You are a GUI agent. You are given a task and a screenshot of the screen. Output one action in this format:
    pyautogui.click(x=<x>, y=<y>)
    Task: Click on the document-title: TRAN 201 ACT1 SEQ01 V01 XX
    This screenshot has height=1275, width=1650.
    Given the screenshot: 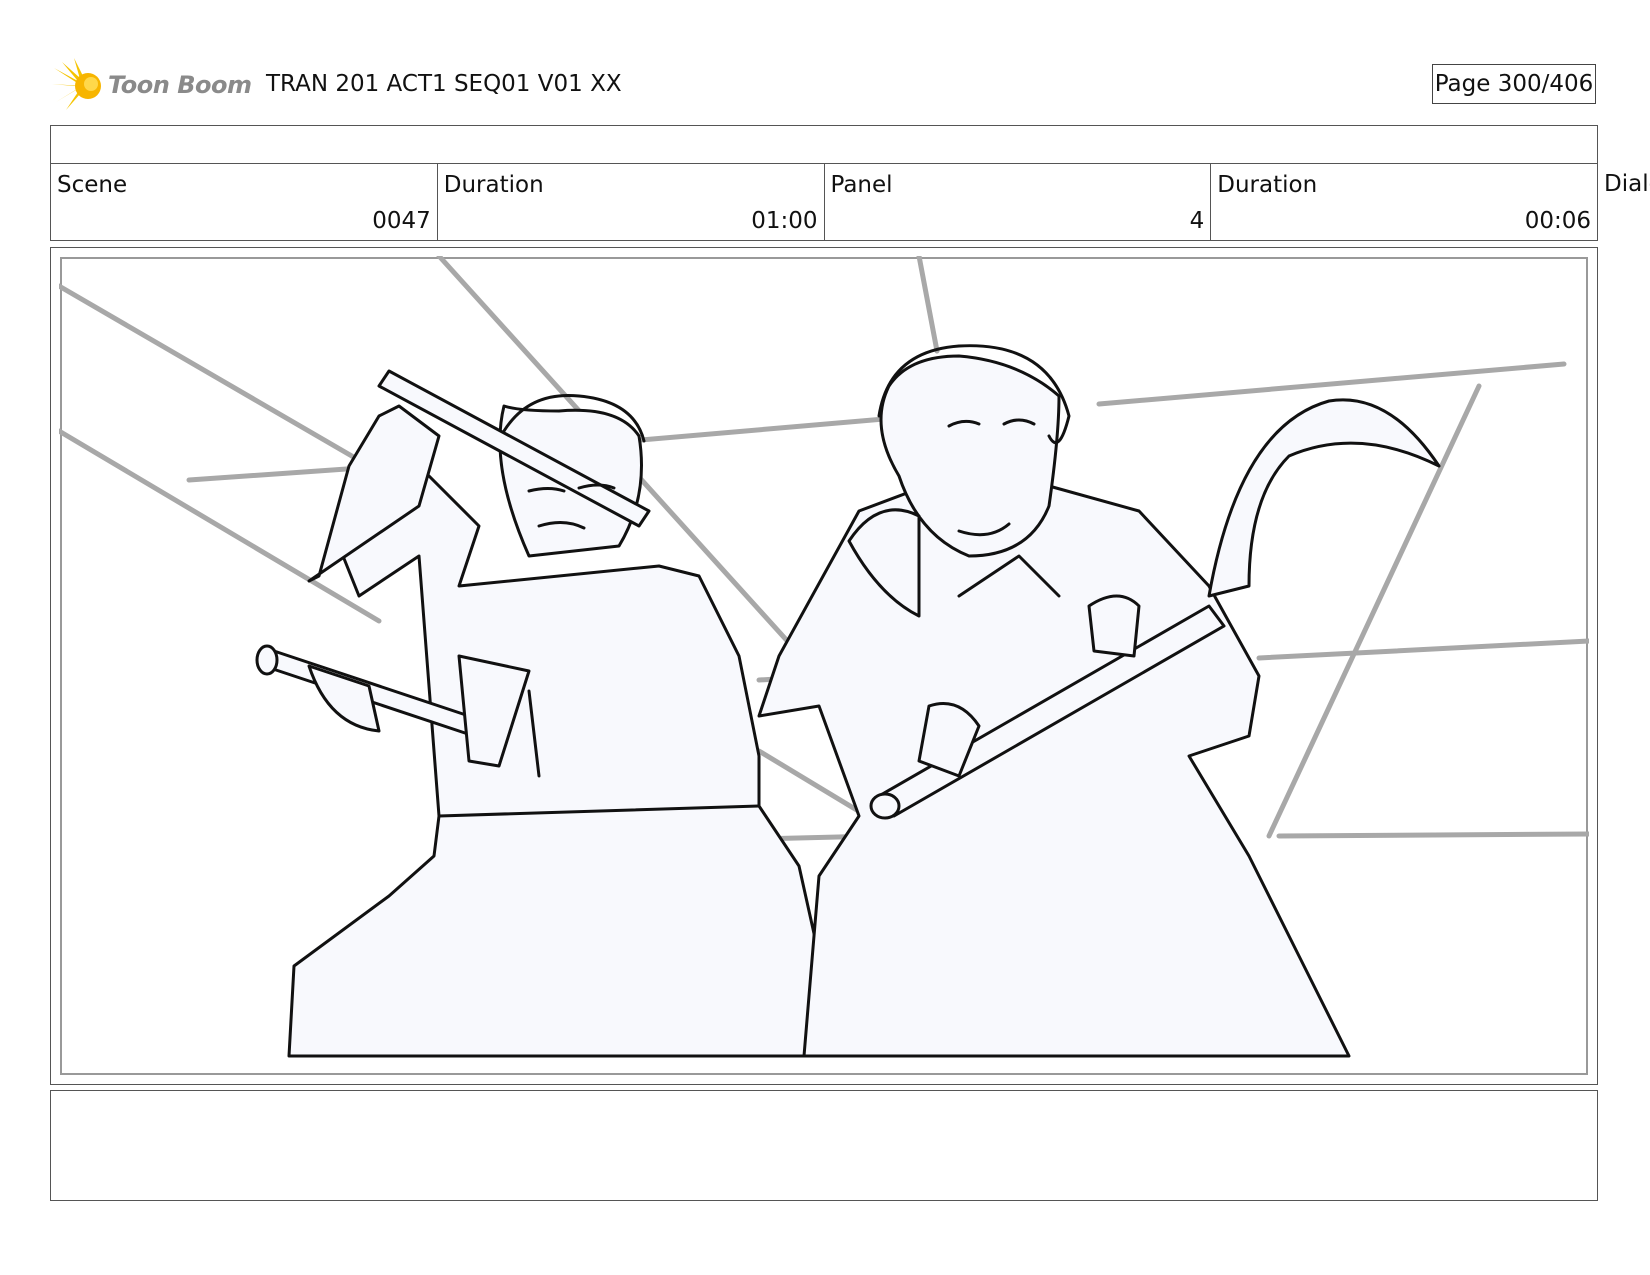 What is the action you would take?
    pyautogui.click(x=444, y=84)
    